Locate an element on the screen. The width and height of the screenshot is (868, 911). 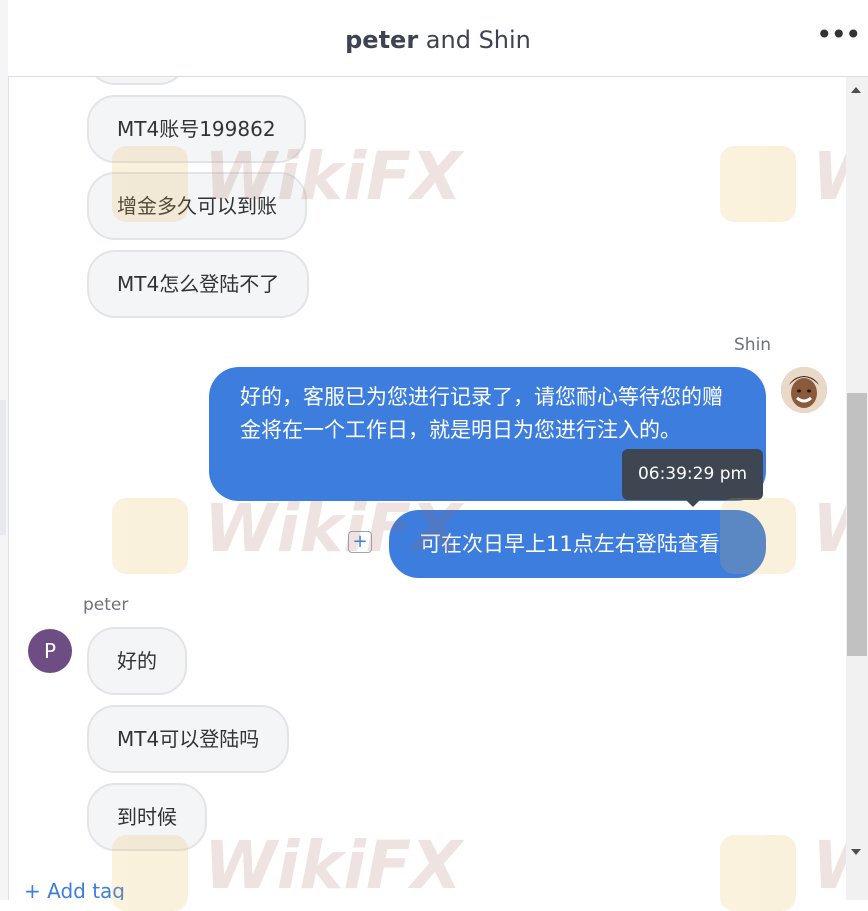
title-participant-2: and Shin is located at coordinates (474, 40).